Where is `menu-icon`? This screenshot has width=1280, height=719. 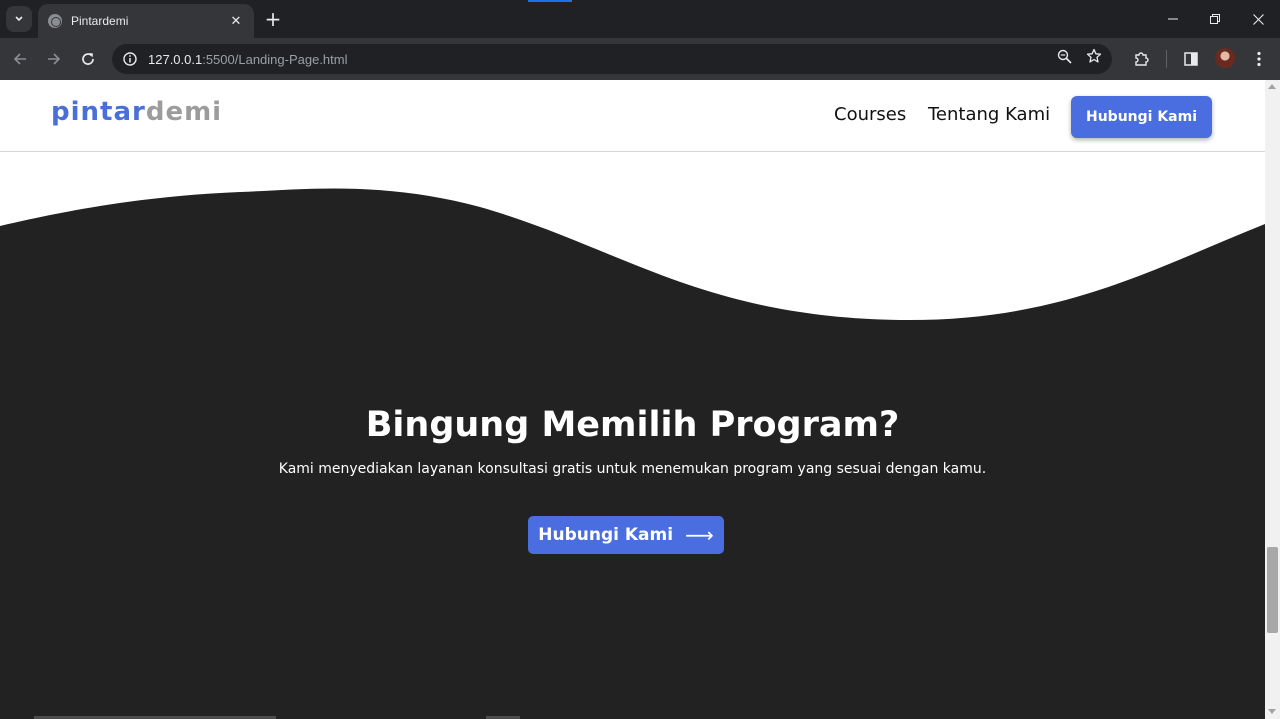 menu-icon is located at coordinates (1259, 59).